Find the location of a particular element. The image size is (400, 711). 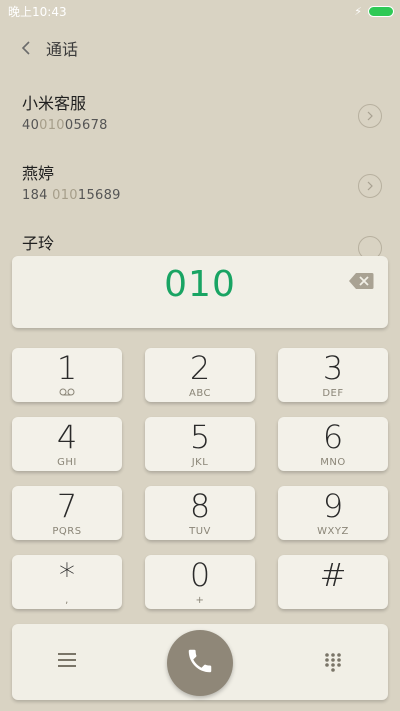

key-digit: 9 is located at coordinates (333, 506).